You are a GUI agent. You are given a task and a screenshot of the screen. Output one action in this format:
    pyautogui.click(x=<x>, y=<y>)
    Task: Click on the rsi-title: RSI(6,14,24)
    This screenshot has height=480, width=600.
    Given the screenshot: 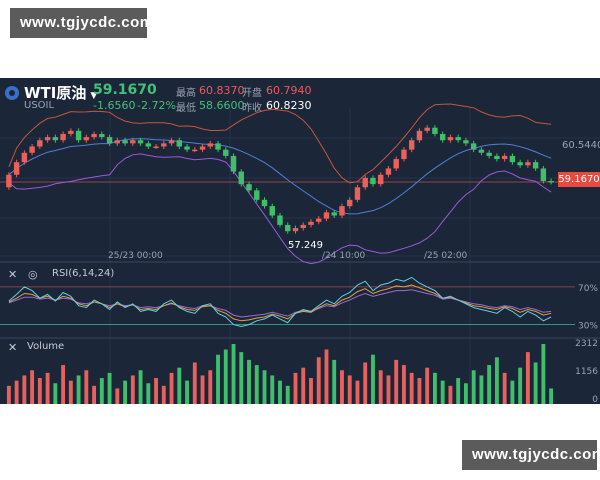 What is the action you would take?
    pyautogui.click(x=83, y=273)
    